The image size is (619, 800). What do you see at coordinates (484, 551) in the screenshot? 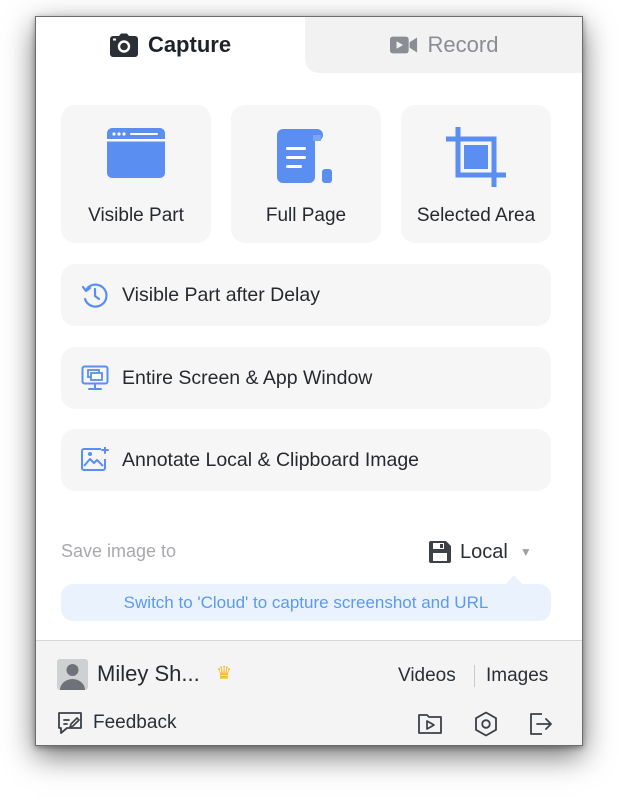
I see `save-location-value: Local` at bounding box center [484, 551].